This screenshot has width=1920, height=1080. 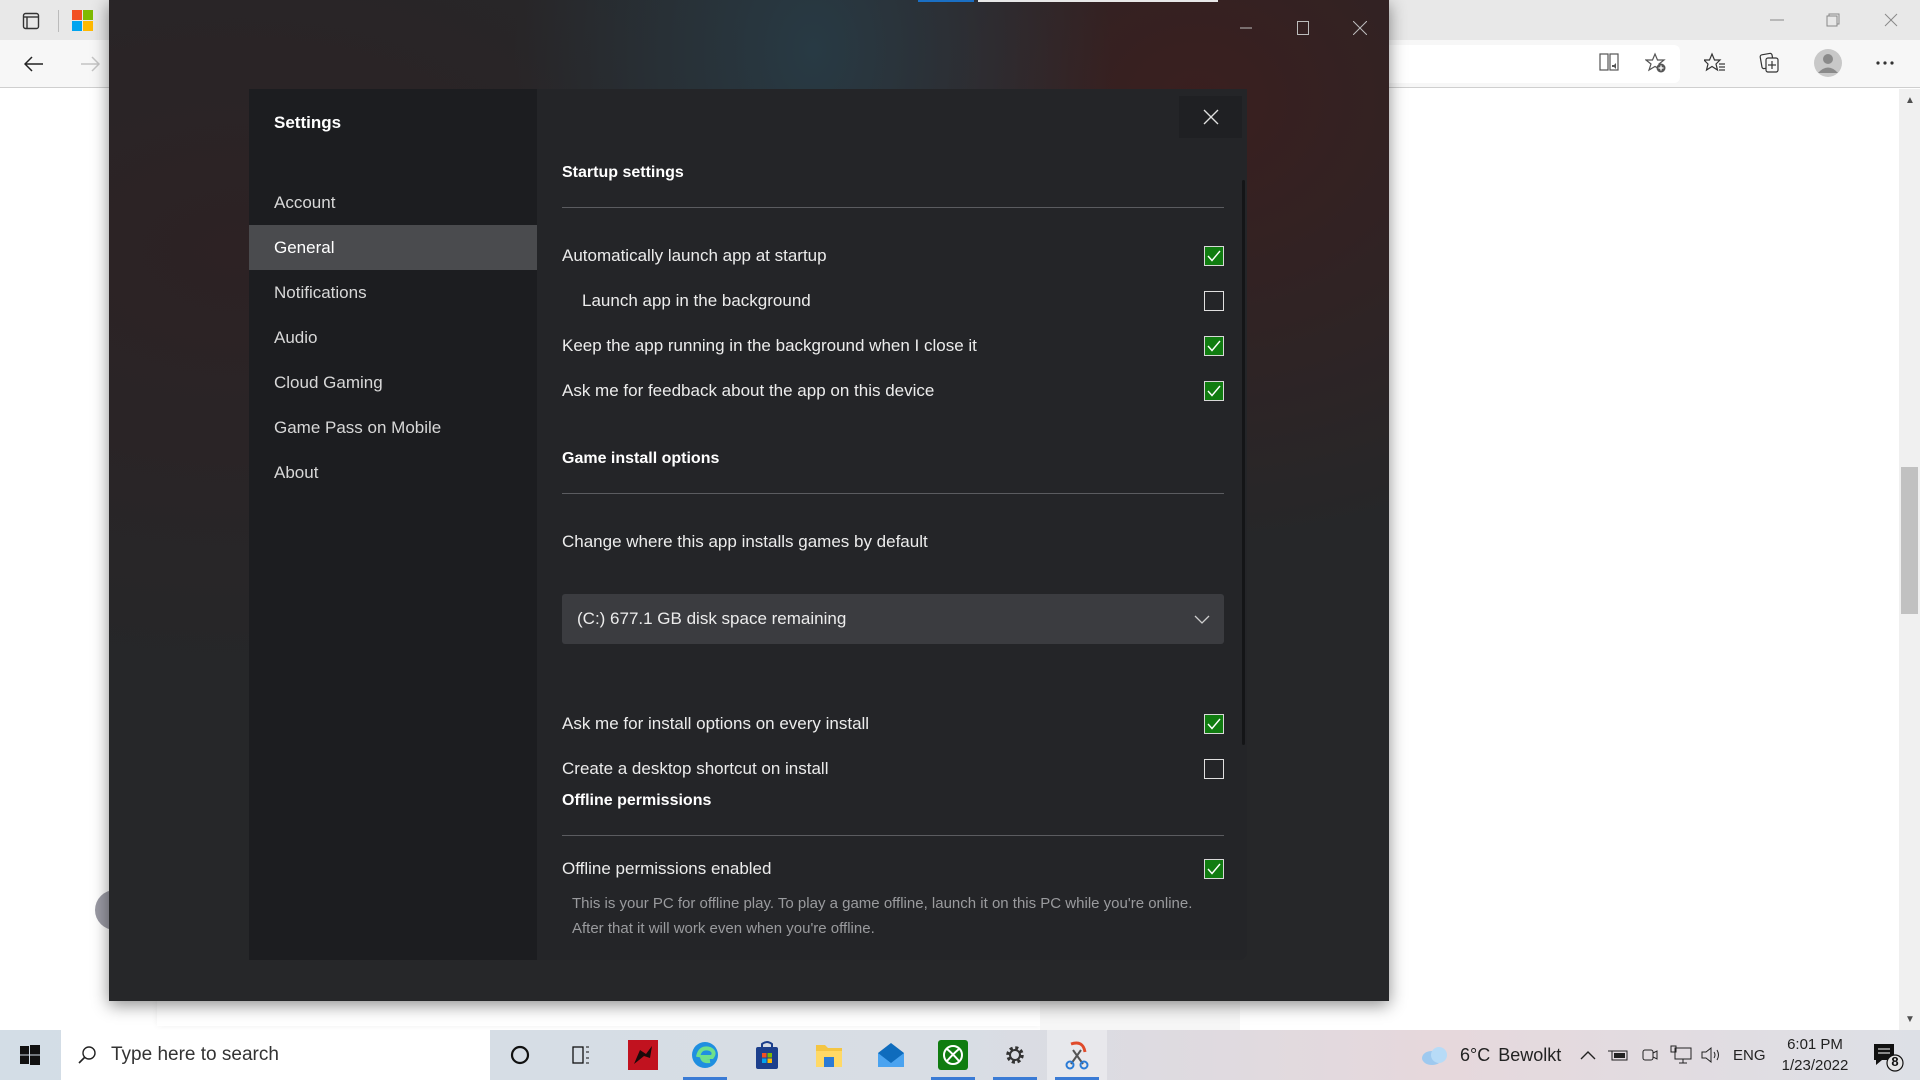 I want to click on checkbox-keep-running, so click(x=1214, y=346).